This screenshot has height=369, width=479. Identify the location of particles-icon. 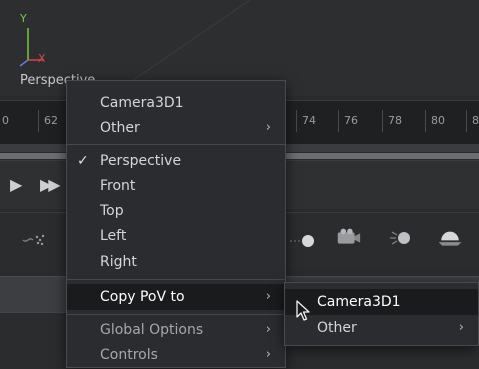
(34, 240).